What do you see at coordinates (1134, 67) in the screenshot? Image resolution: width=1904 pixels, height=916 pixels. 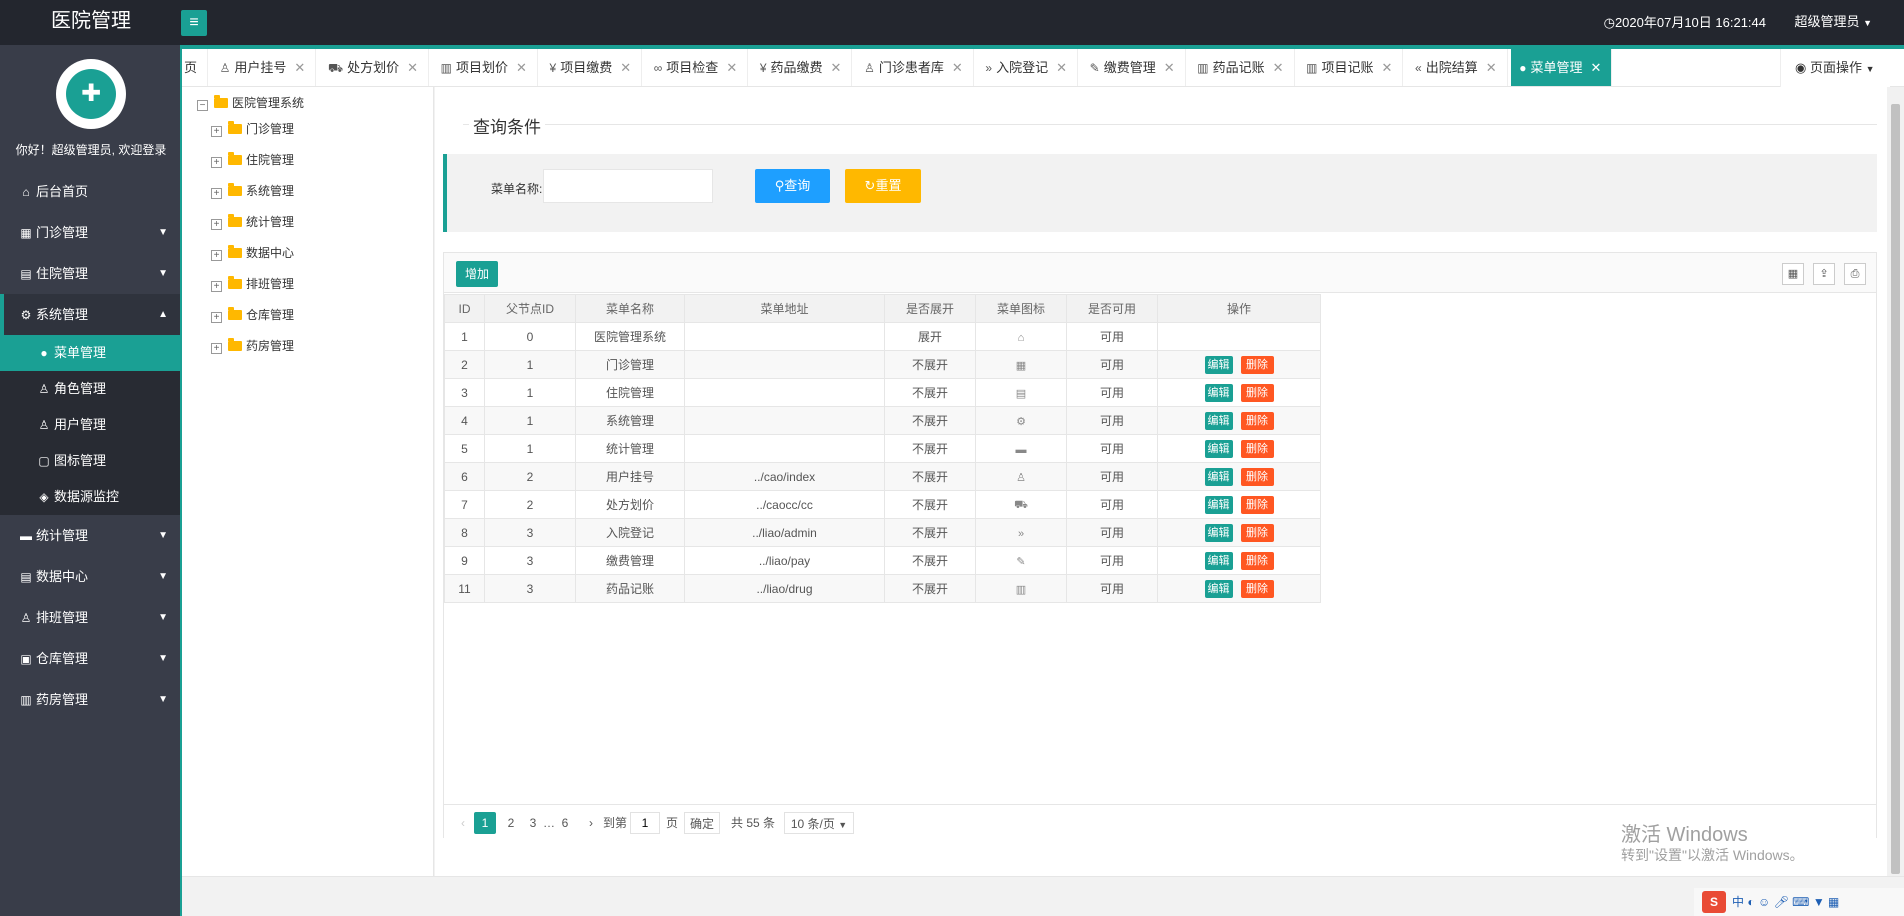 I see `tab-payment-management: ✎ 缴费管理 ✕` at bounding box center [1134, 67].